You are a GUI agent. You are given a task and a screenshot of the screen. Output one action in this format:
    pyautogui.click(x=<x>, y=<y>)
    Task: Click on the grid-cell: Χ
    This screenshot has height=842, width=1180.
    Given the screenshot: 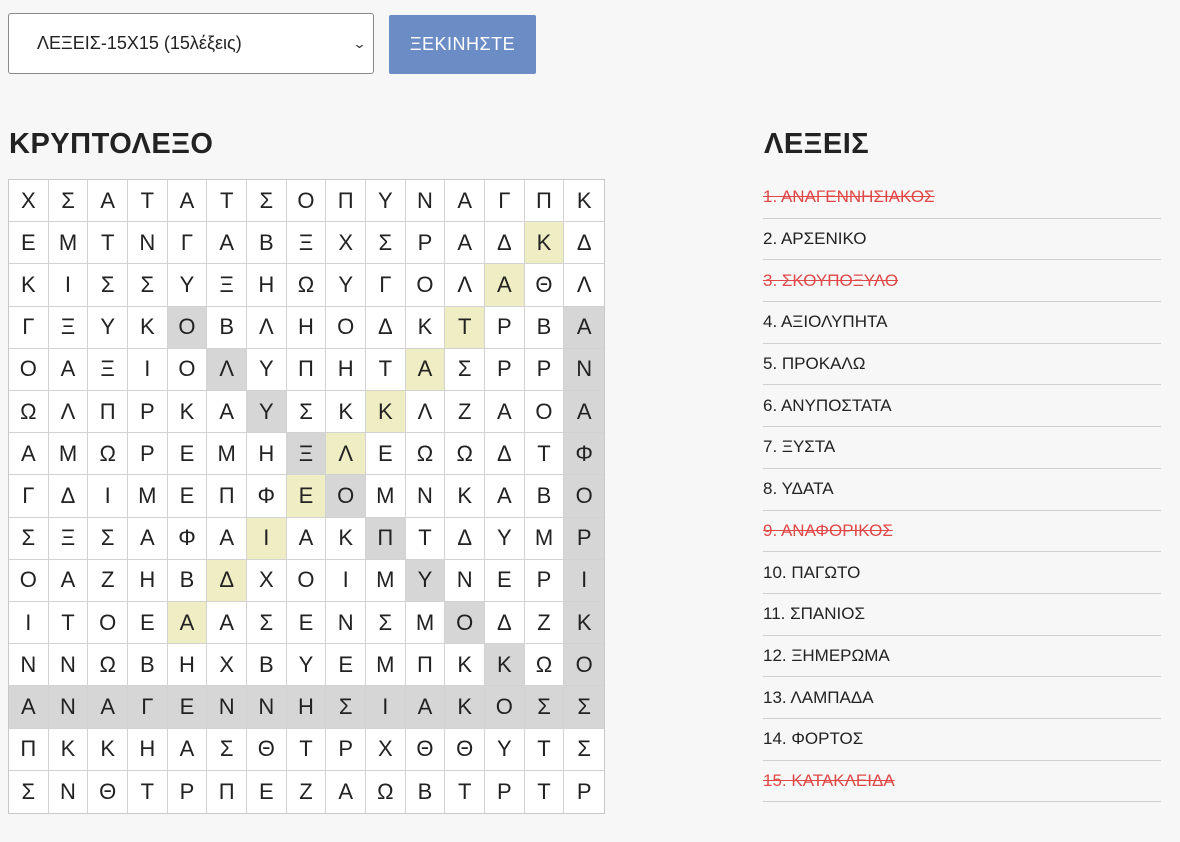 What is the action you would take?
    pyautogui.click(x=386, y=749)
    